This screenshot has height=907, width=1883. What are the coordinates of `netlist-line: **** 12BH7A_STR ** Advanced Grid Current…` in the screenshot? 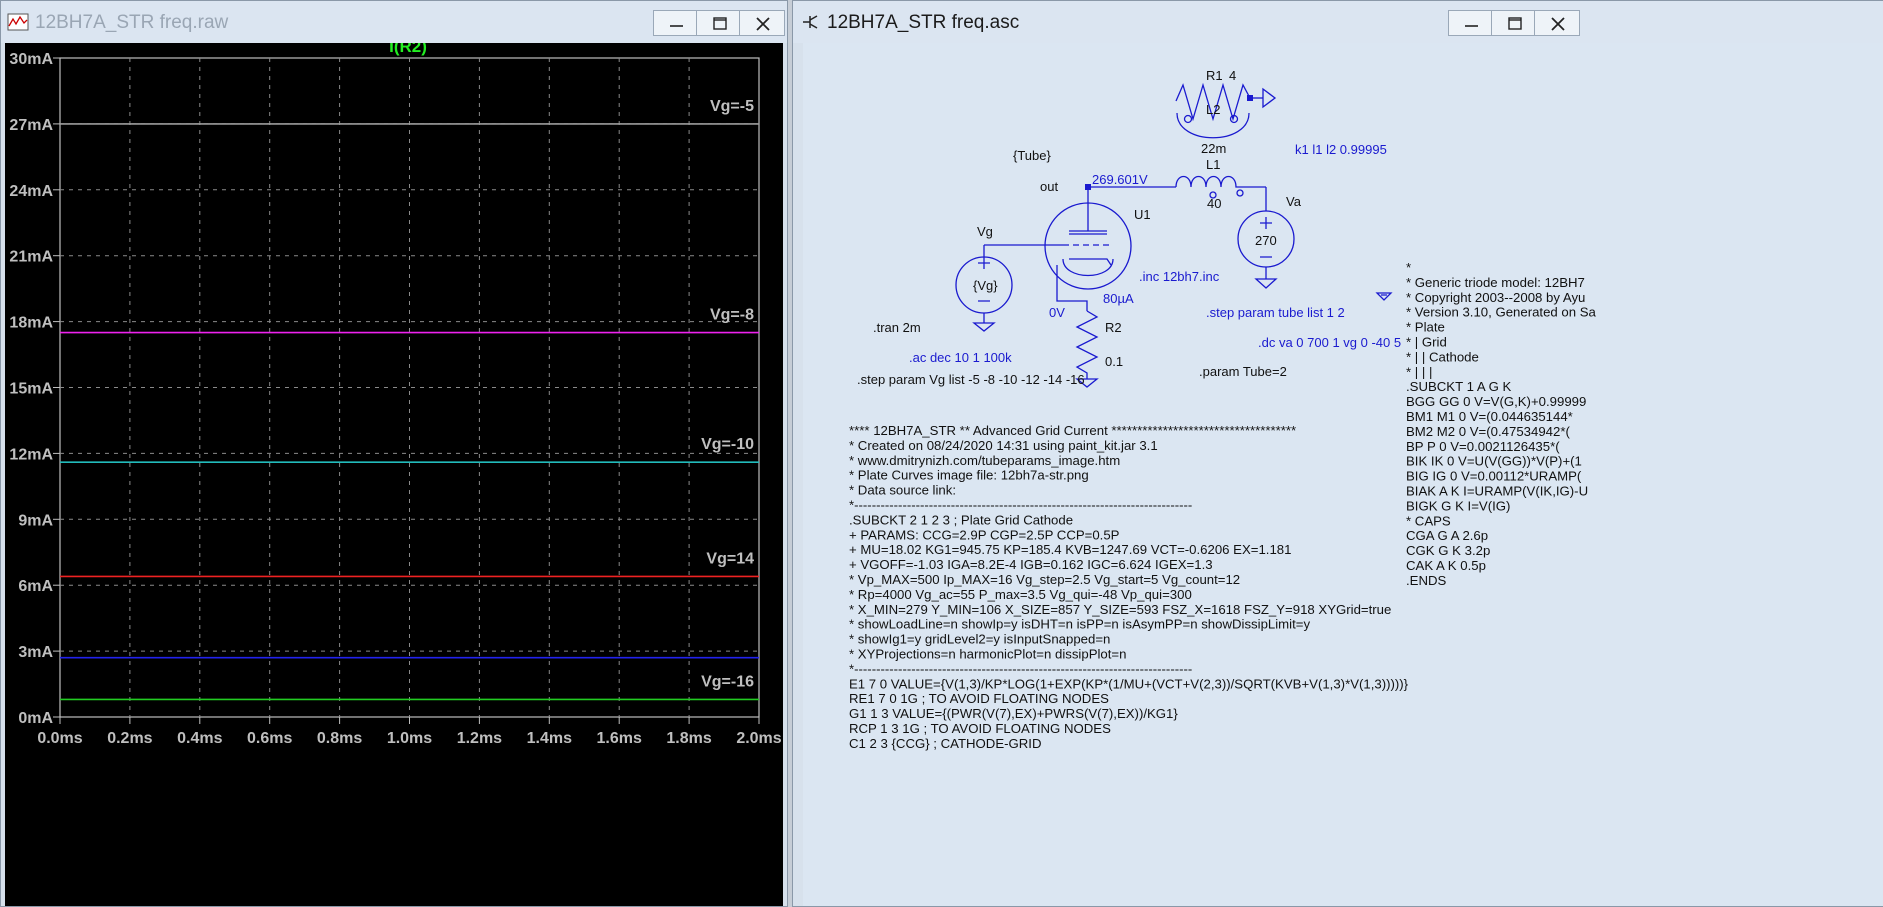 It's located at (1072, 430).